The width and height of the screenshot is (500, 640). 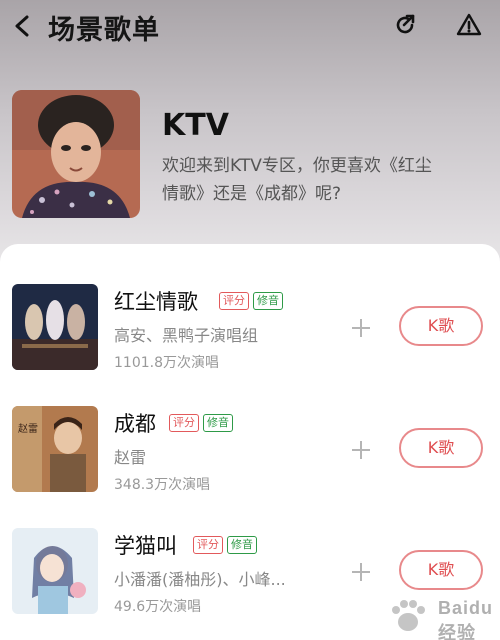 What do you see at coordinates (135, 424) in the screenshot?
I see `song-title: 成都` at bounding box center [135, 424].